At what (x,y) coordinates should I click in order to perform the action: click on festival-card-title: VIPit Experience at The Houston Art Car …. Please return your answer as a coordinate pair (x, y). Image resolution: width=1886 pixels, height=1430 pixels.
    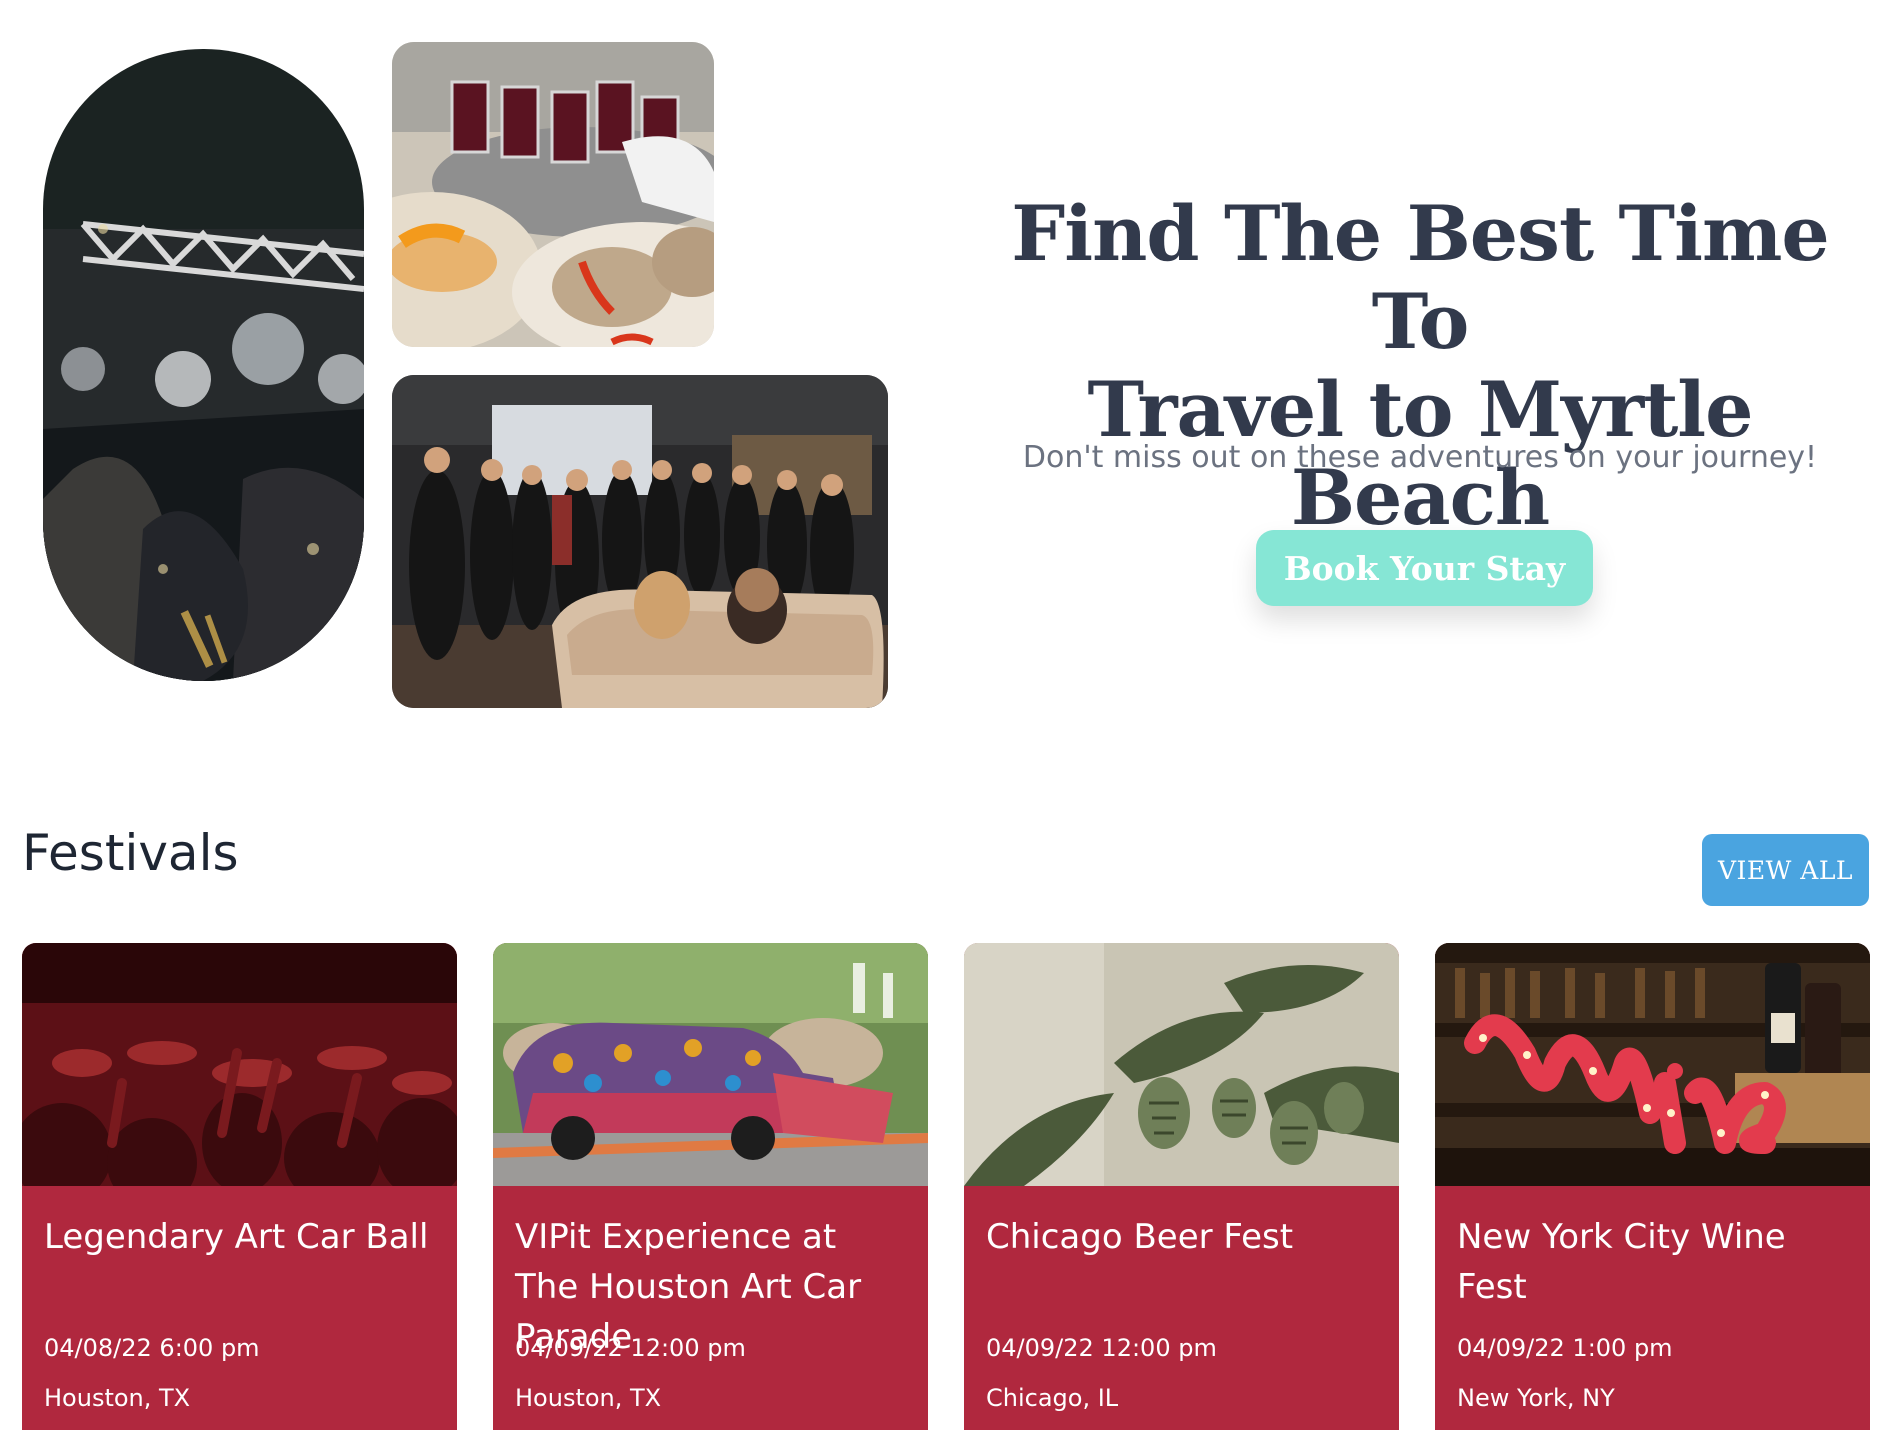
    Looking at the image, I should click on (688, 1287).